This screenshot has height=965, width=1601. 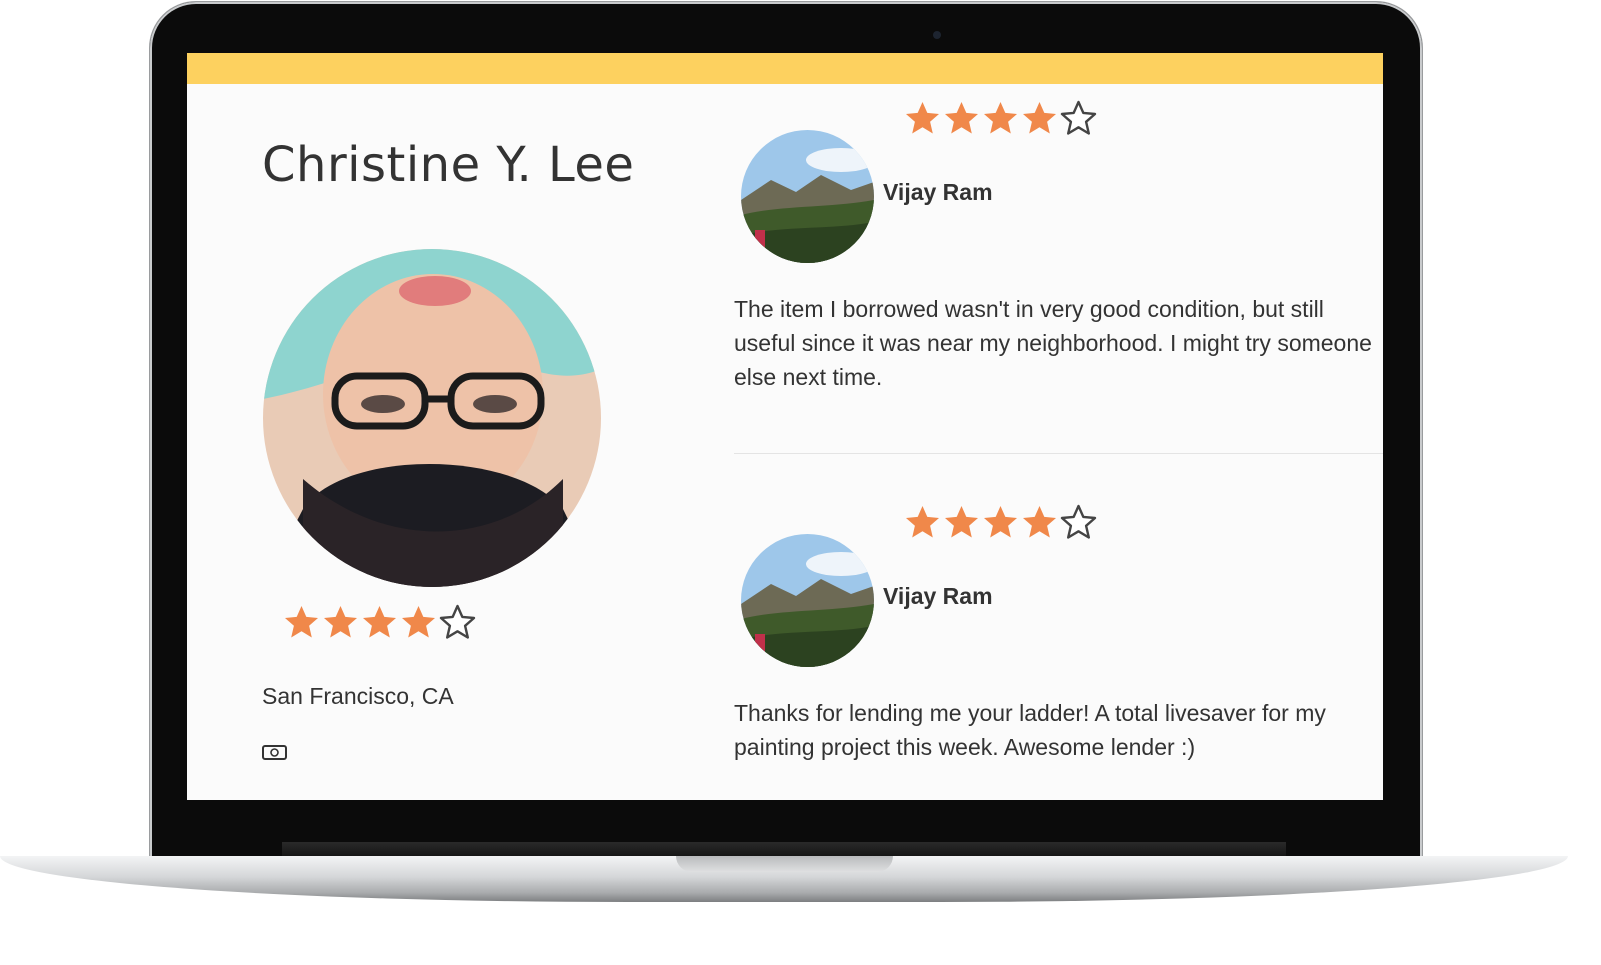 I want to click on profile-name: Christine Y. Lee, so click(x=448, y=165).